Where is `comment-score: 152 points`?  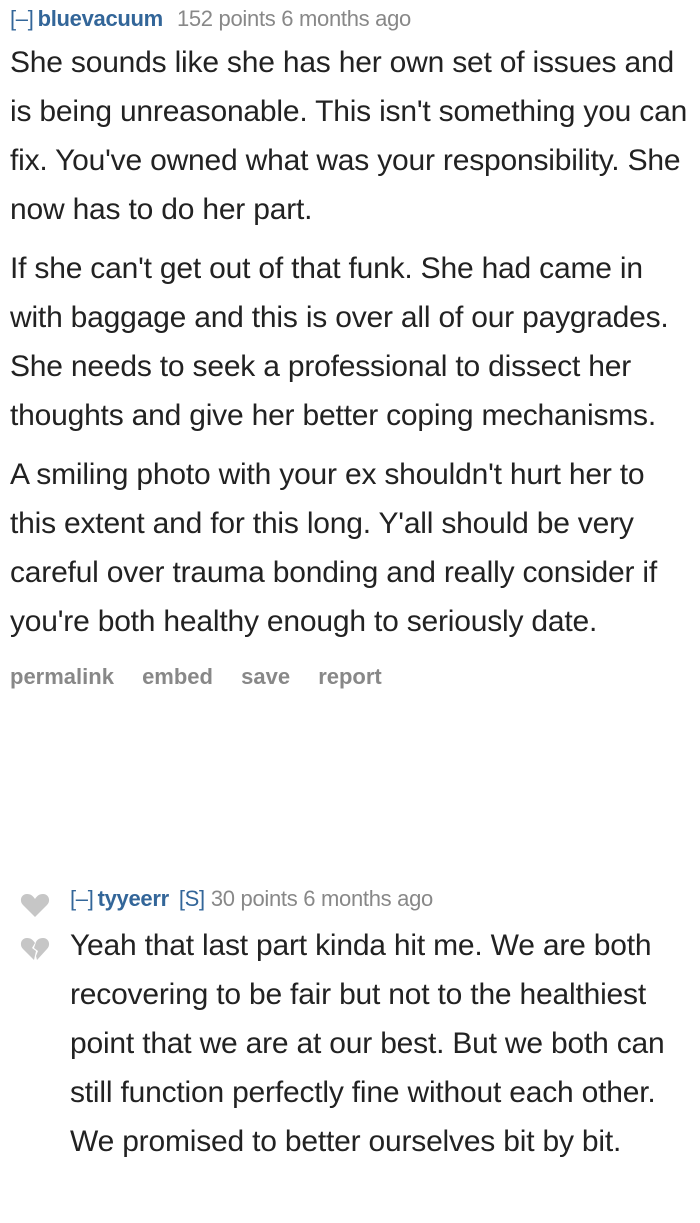
comment-score: 152 points is located at coordinates (226, 18).